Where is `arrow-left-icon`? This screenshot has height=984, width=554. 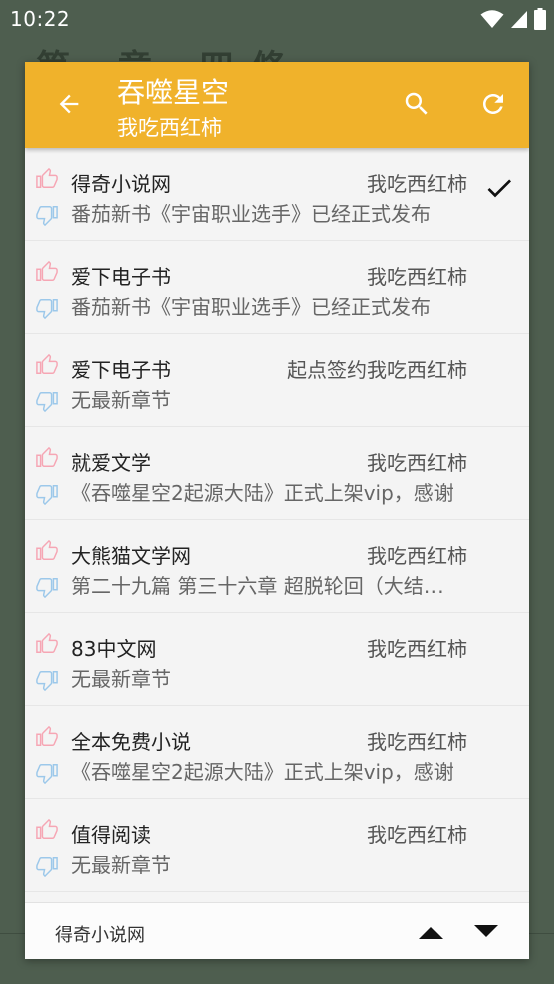 arrow-left-icon is located at coordinates (69, 104).